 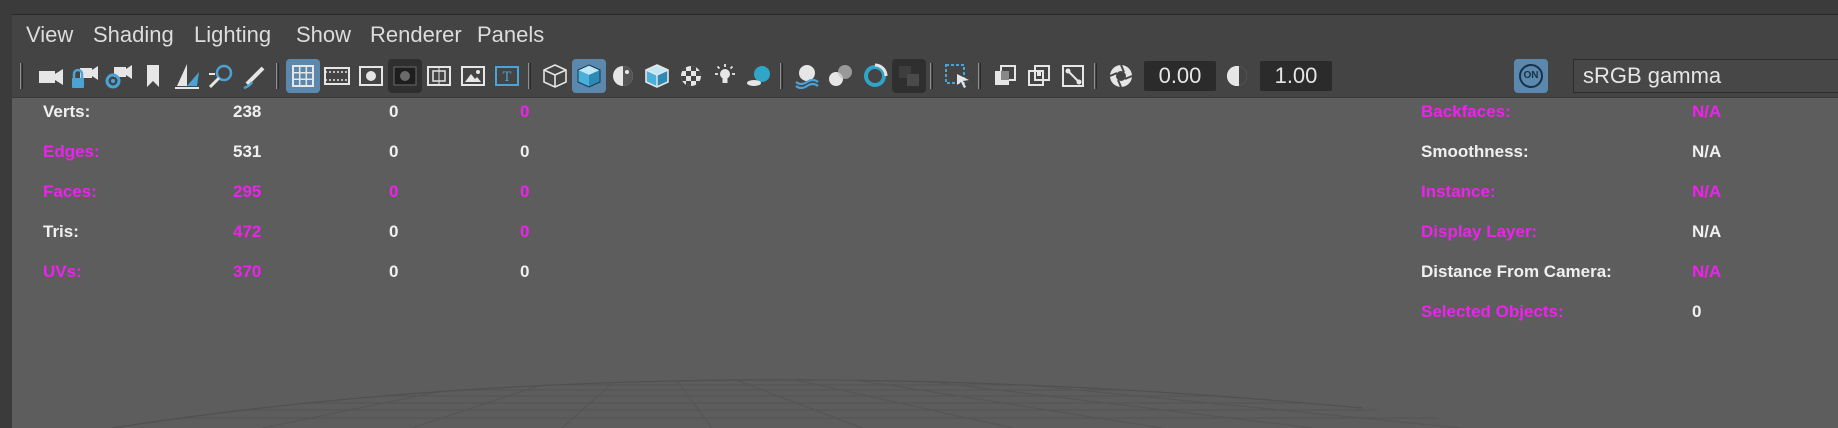 I want to click on gate-mask-icon, so click(x=405, y=76).